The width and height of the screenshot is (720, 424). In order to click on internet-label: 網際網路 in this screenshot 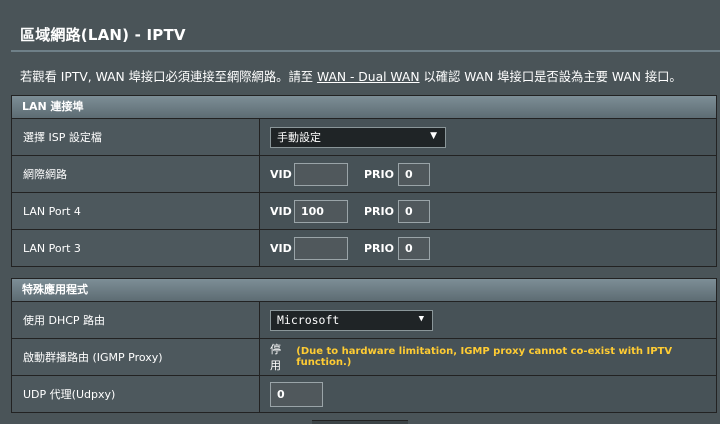, I will do `click(136, 174)`.